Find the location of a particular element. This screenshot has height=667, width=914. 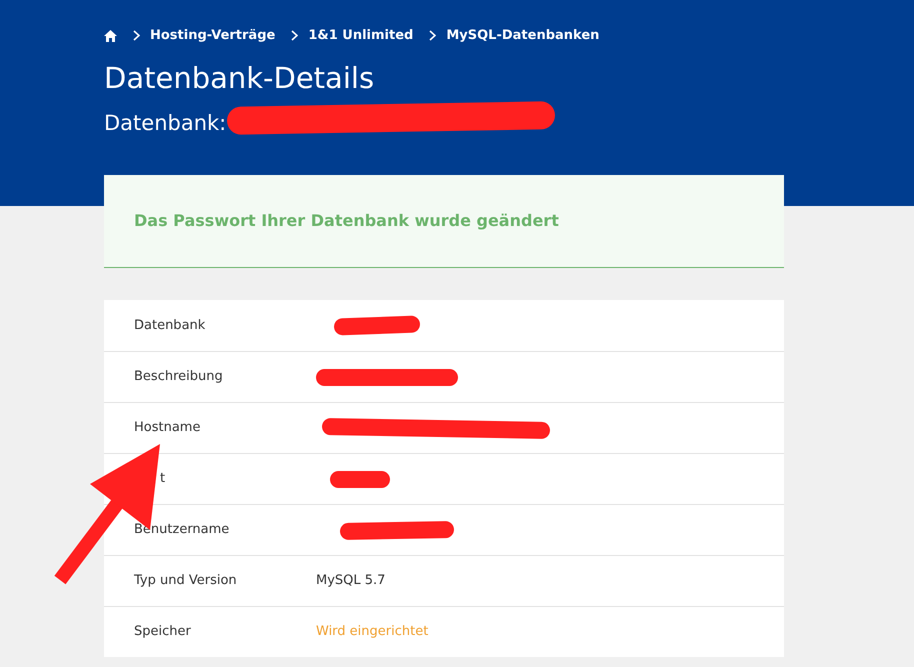

database-label: Datenbank: is located at coordinates (165, 122).